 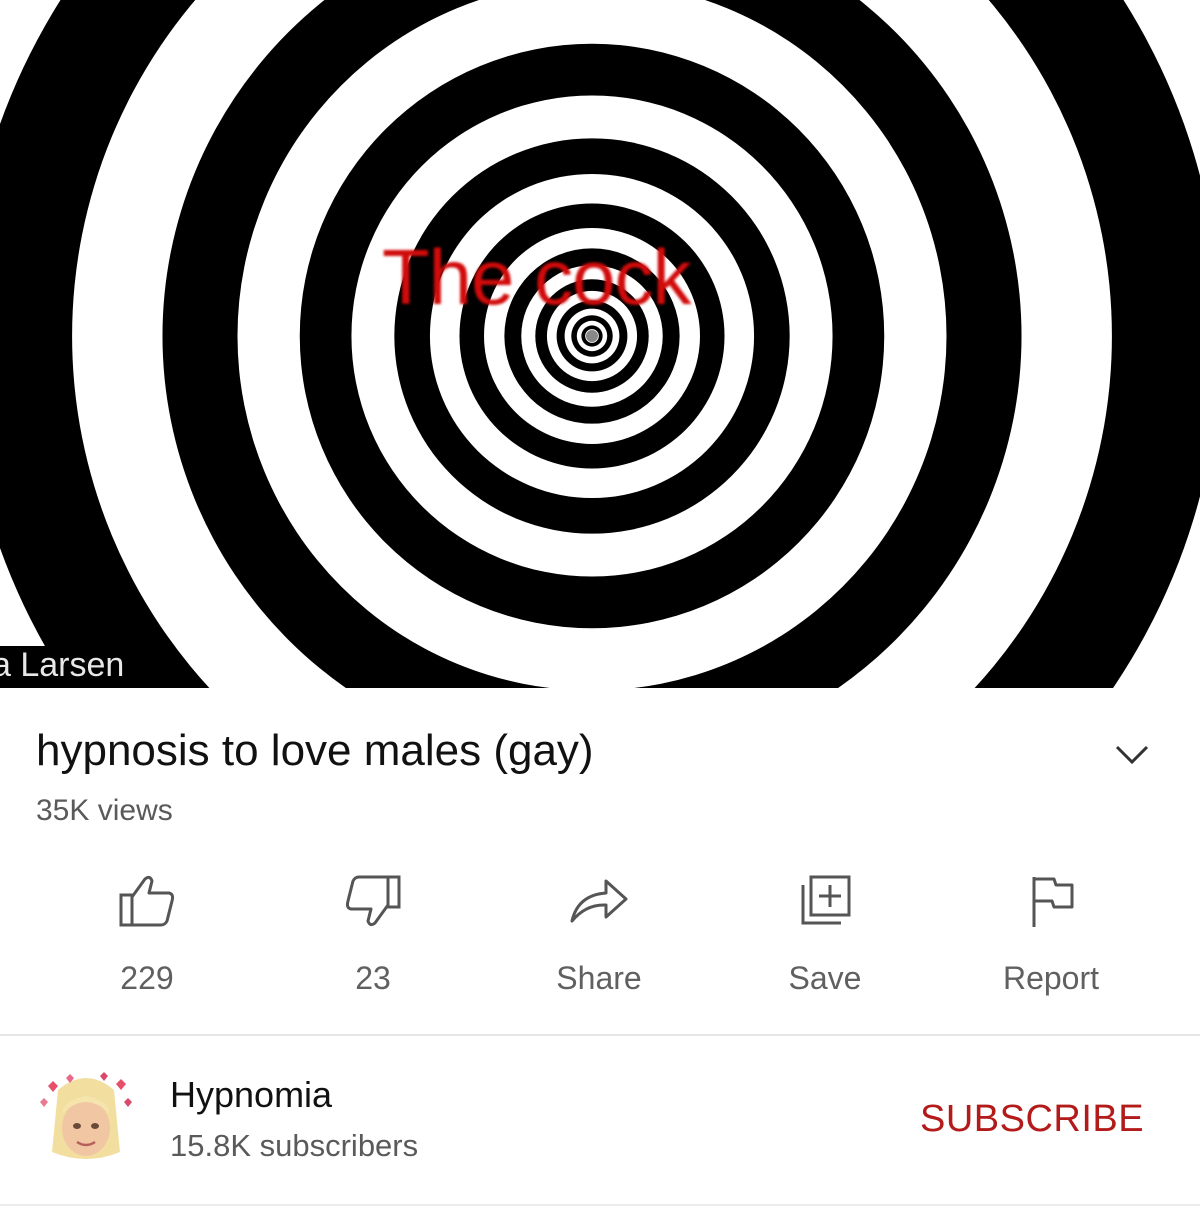 I want to click on action-bar: 229 23 Share Save Report, so click(x=600, y=938).